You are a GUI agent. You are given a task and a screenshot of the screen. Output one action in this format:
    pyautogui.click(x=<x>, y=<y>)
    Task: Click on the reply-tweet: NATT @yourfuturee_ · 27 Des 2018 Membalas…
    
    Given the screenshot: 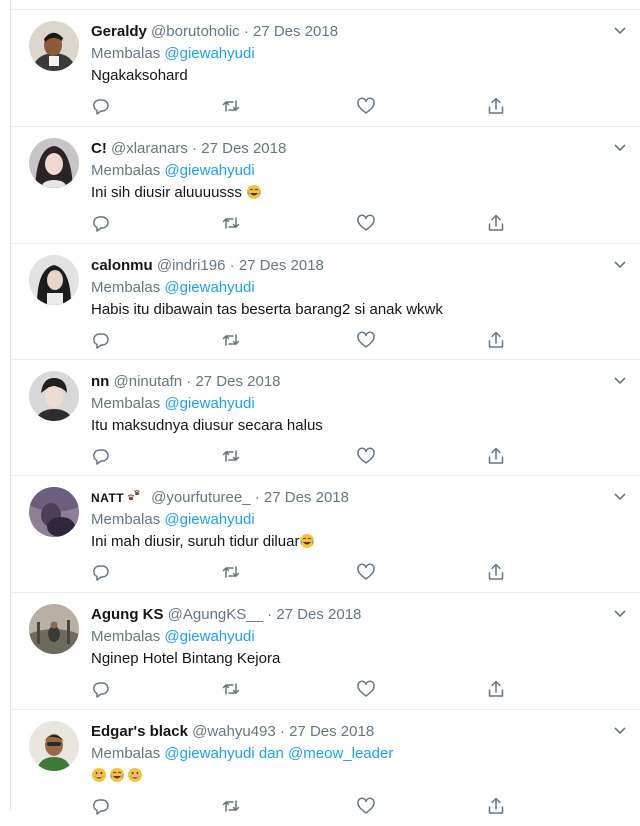 What is the action you would take?
    pyautogui.click(x=325, y=534)
    